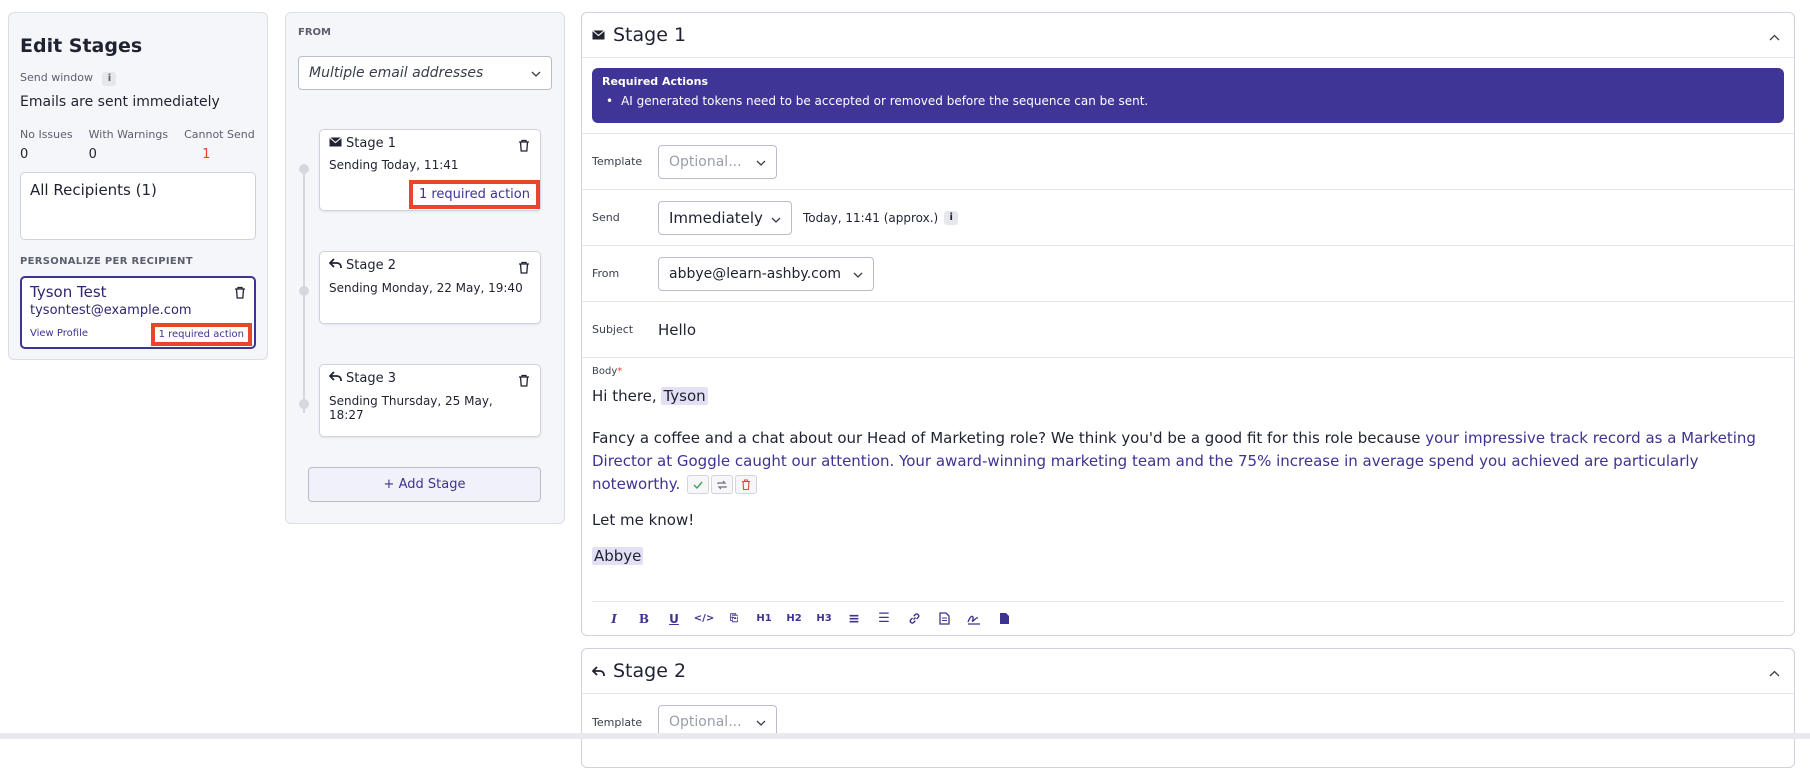 Image resolution: width=1810 pixels, height=768 pixels. Describe the element at coordinates (644, 619) in the screenshot. I see `bold-icon: B` at that location.